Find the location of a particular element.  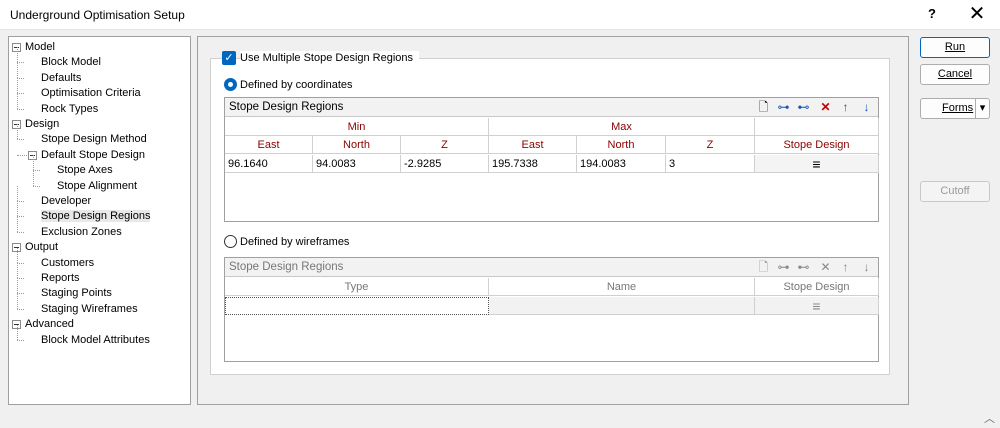

tree-item-label: Staging Points is located at coordinates (76, 293).